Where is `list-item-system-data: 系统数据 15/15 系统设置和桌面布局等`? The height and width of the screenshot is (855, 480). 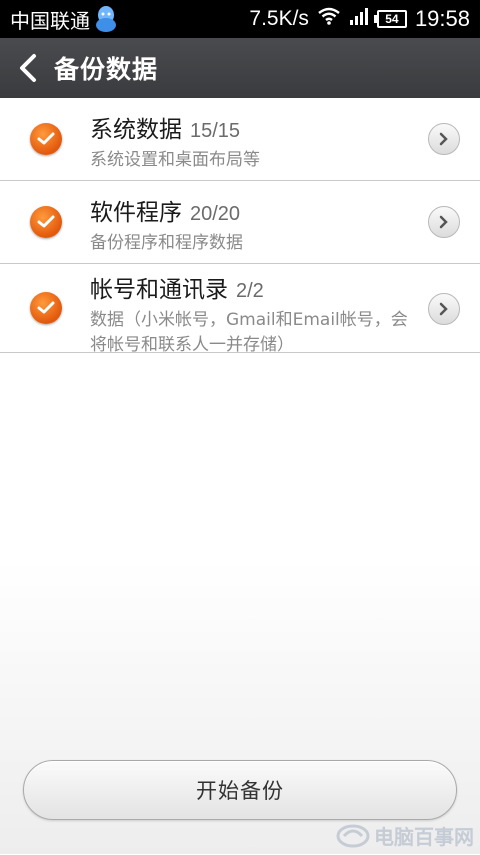 list-item-system-data: 系统数据 15/15 系统设置和桌面布局等 is located at coordinates (240, 139).